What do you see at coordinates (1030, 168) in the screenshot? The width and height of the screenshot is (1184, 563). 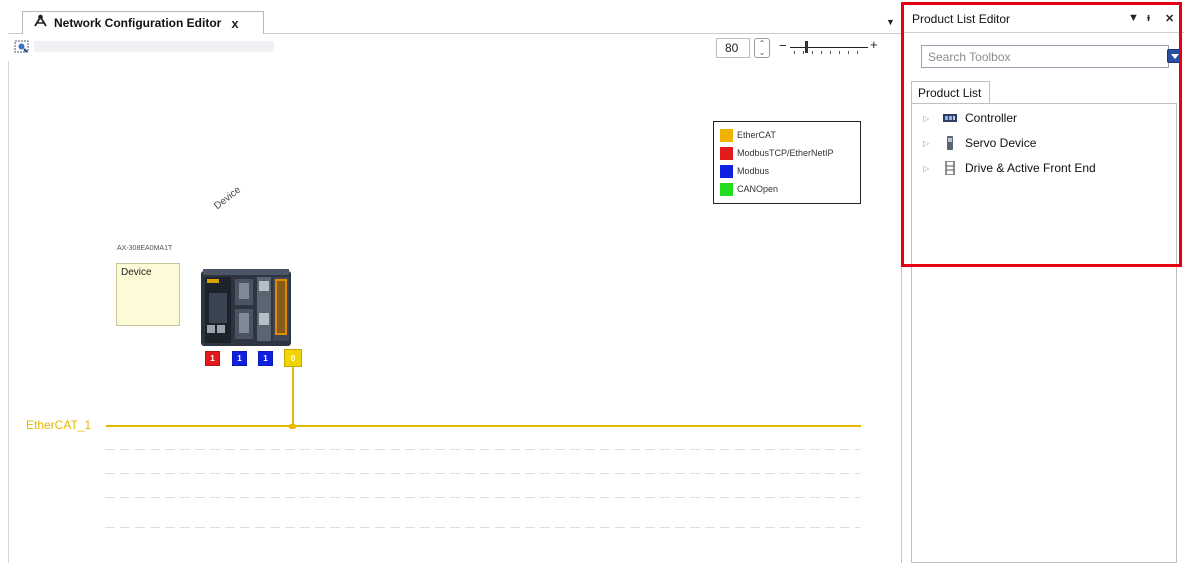 I see `tree-item-label: Drive & Active Front End` at bounding box center [1030, 168].